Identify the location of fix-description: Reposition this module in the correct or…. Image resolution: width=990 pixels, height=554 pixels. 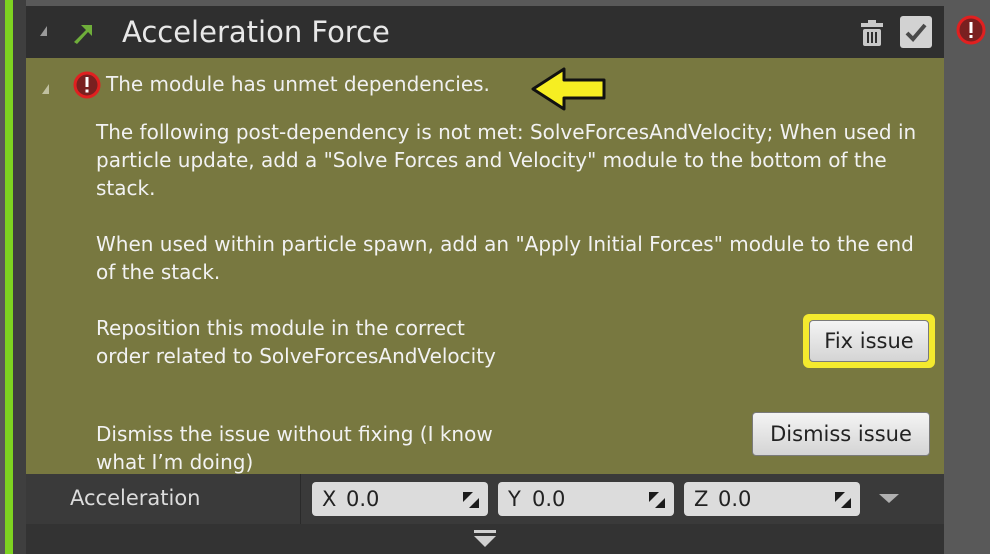
(296, 342).